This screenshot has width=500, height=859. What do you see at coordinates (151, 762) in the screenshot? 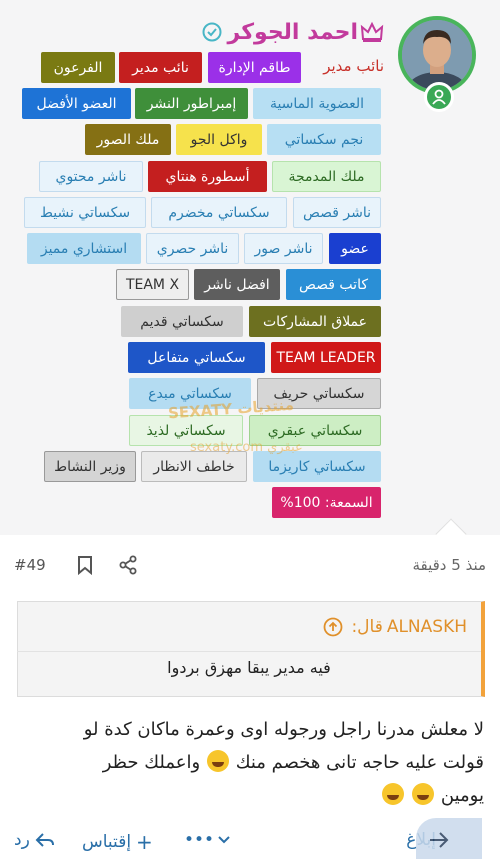
I see `post-text: واعملك حظر` at bounding box center [151, 762].